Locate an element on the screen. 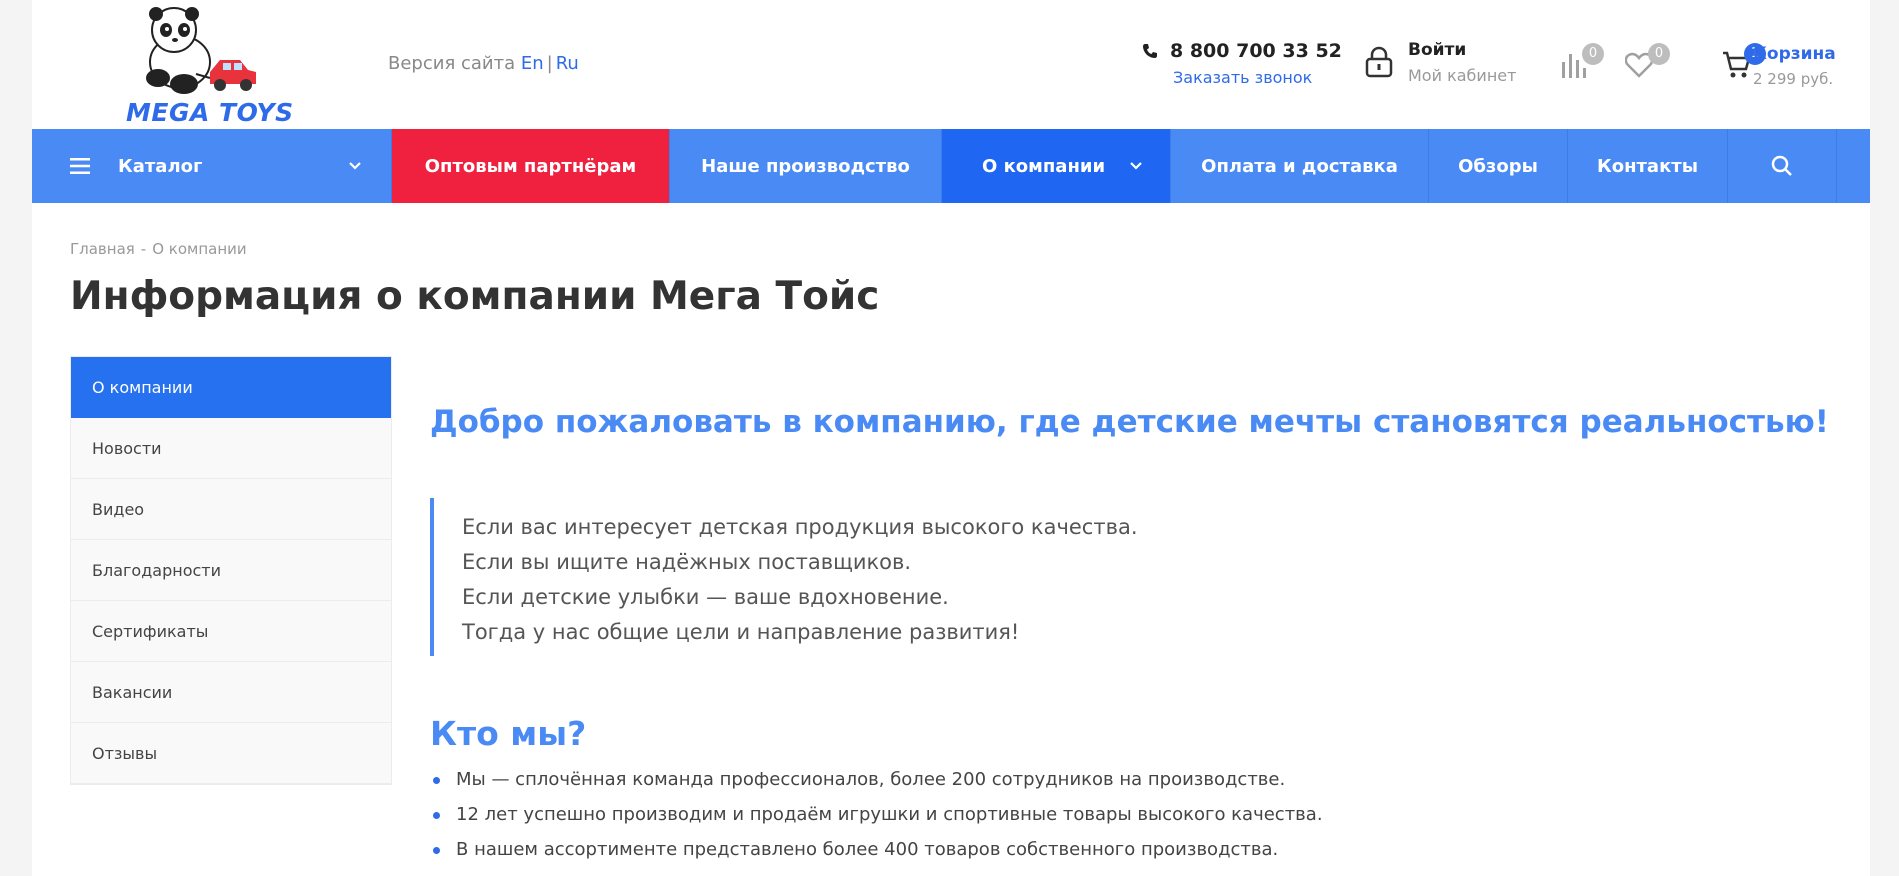  burger-menu-icon is located at coordinates (80, 166).